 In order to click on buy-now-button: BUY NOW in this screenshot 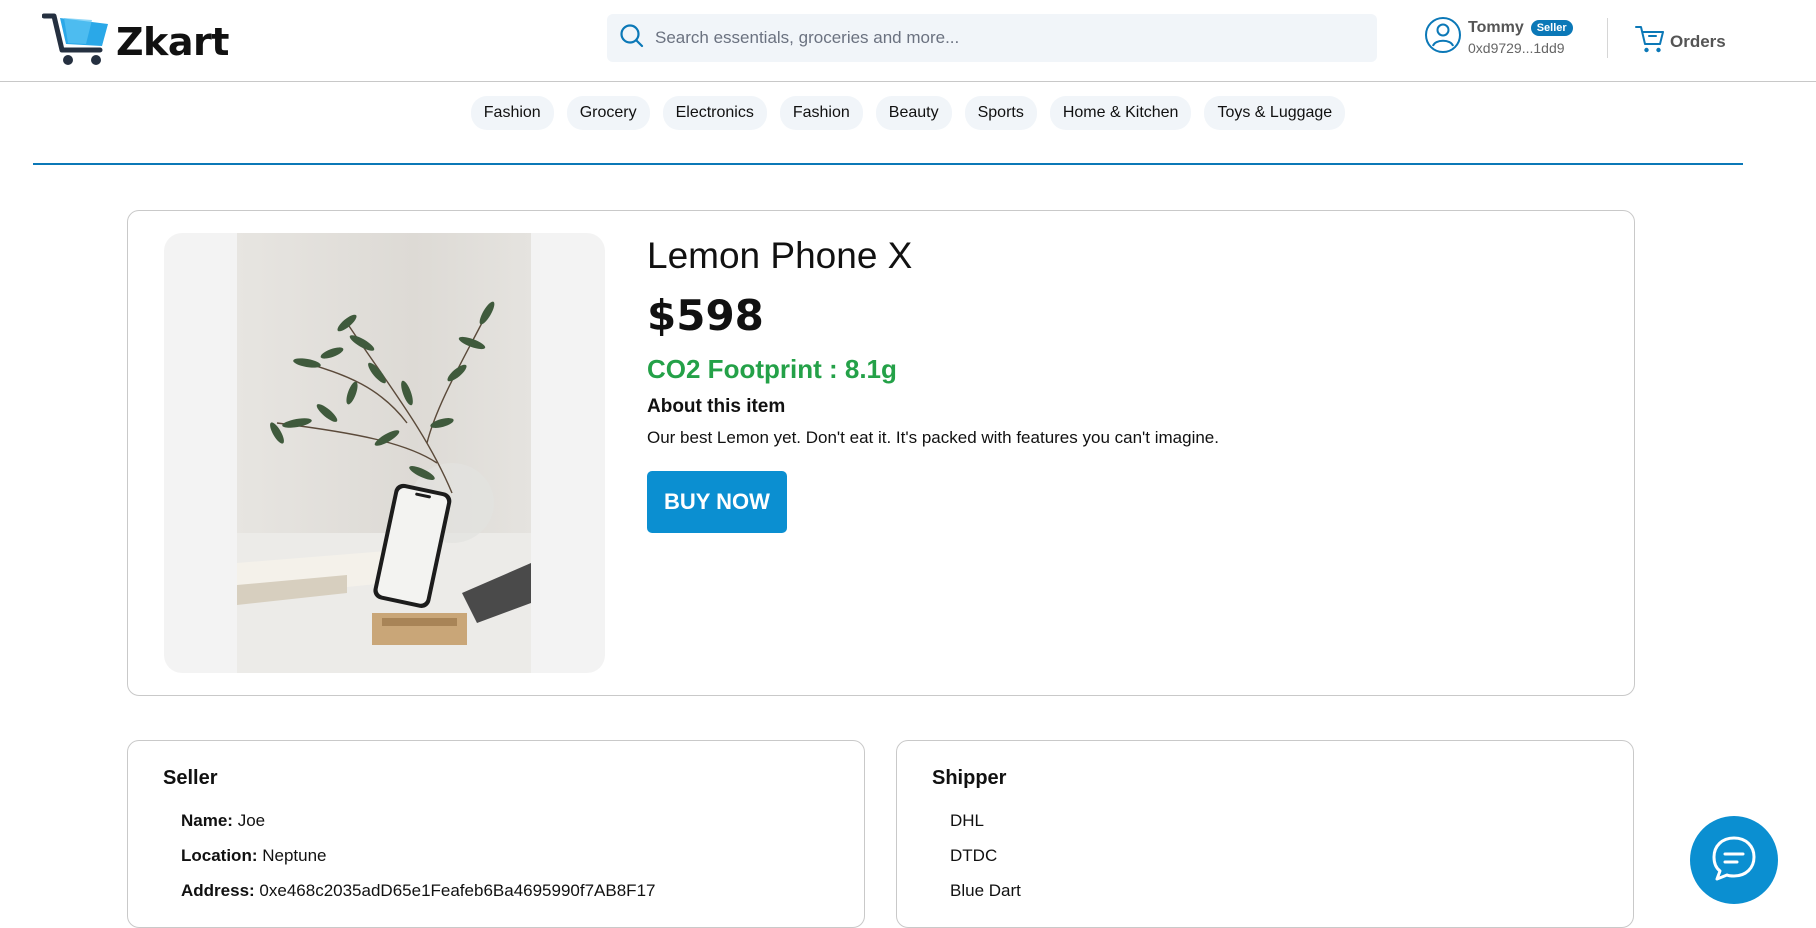, I will do `click(717, 502)`.